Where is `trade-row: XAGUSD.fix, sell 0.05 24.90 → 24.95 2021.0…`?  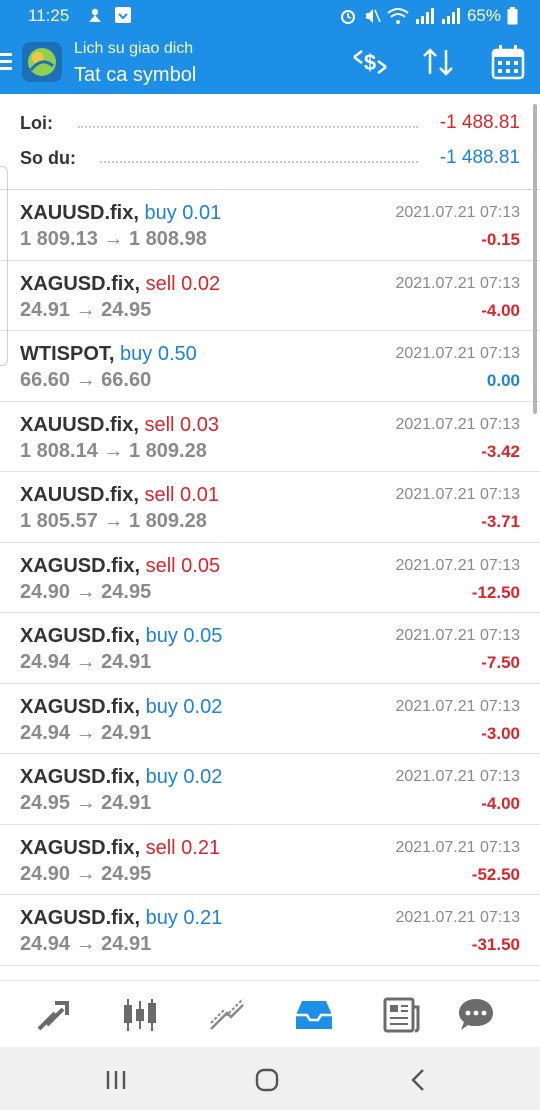 trade-row: XAGUSD.fix, sell 0.05 24.90 → 24.95 2021.0… is located at coordinates (270, 578).